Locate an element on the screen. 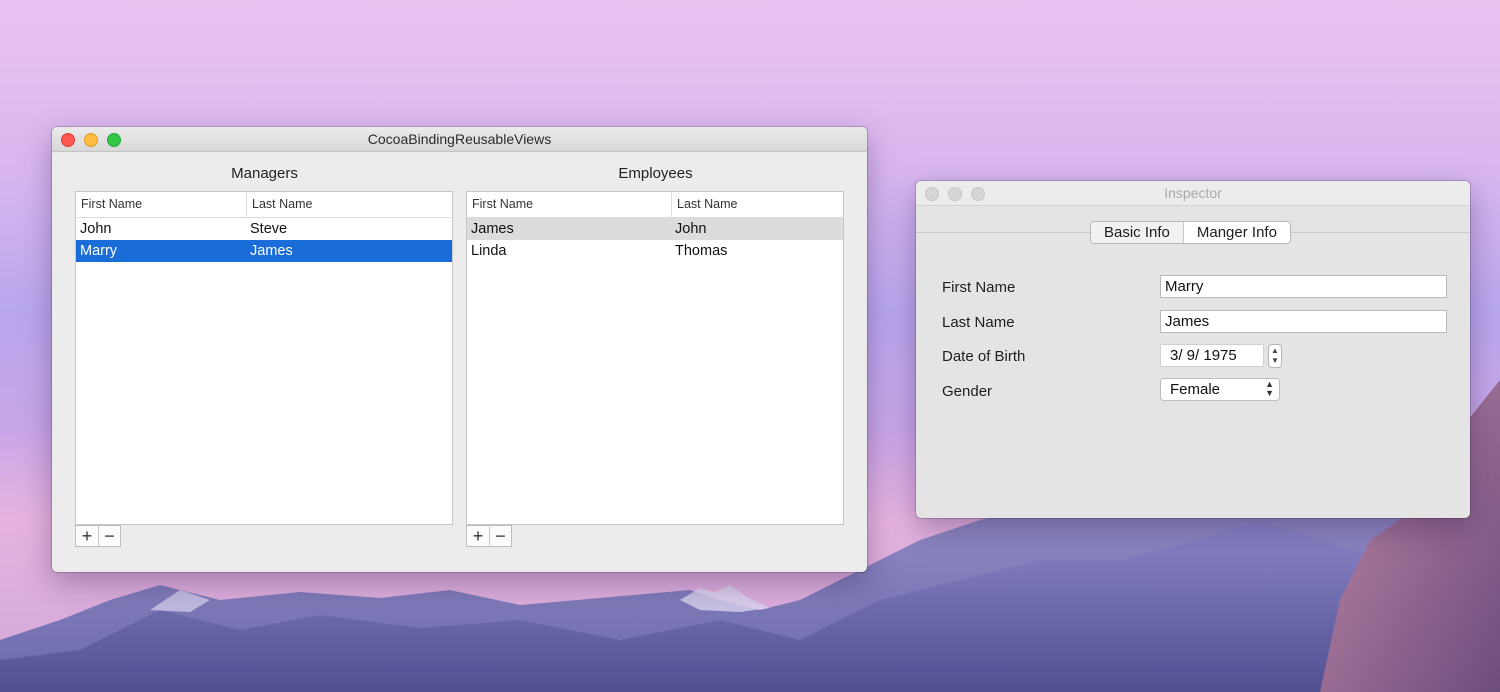 The height and width of the screenshot is (692, 1500). date-stepper: ▲ ▼ is located at coordinates (1275, 356).